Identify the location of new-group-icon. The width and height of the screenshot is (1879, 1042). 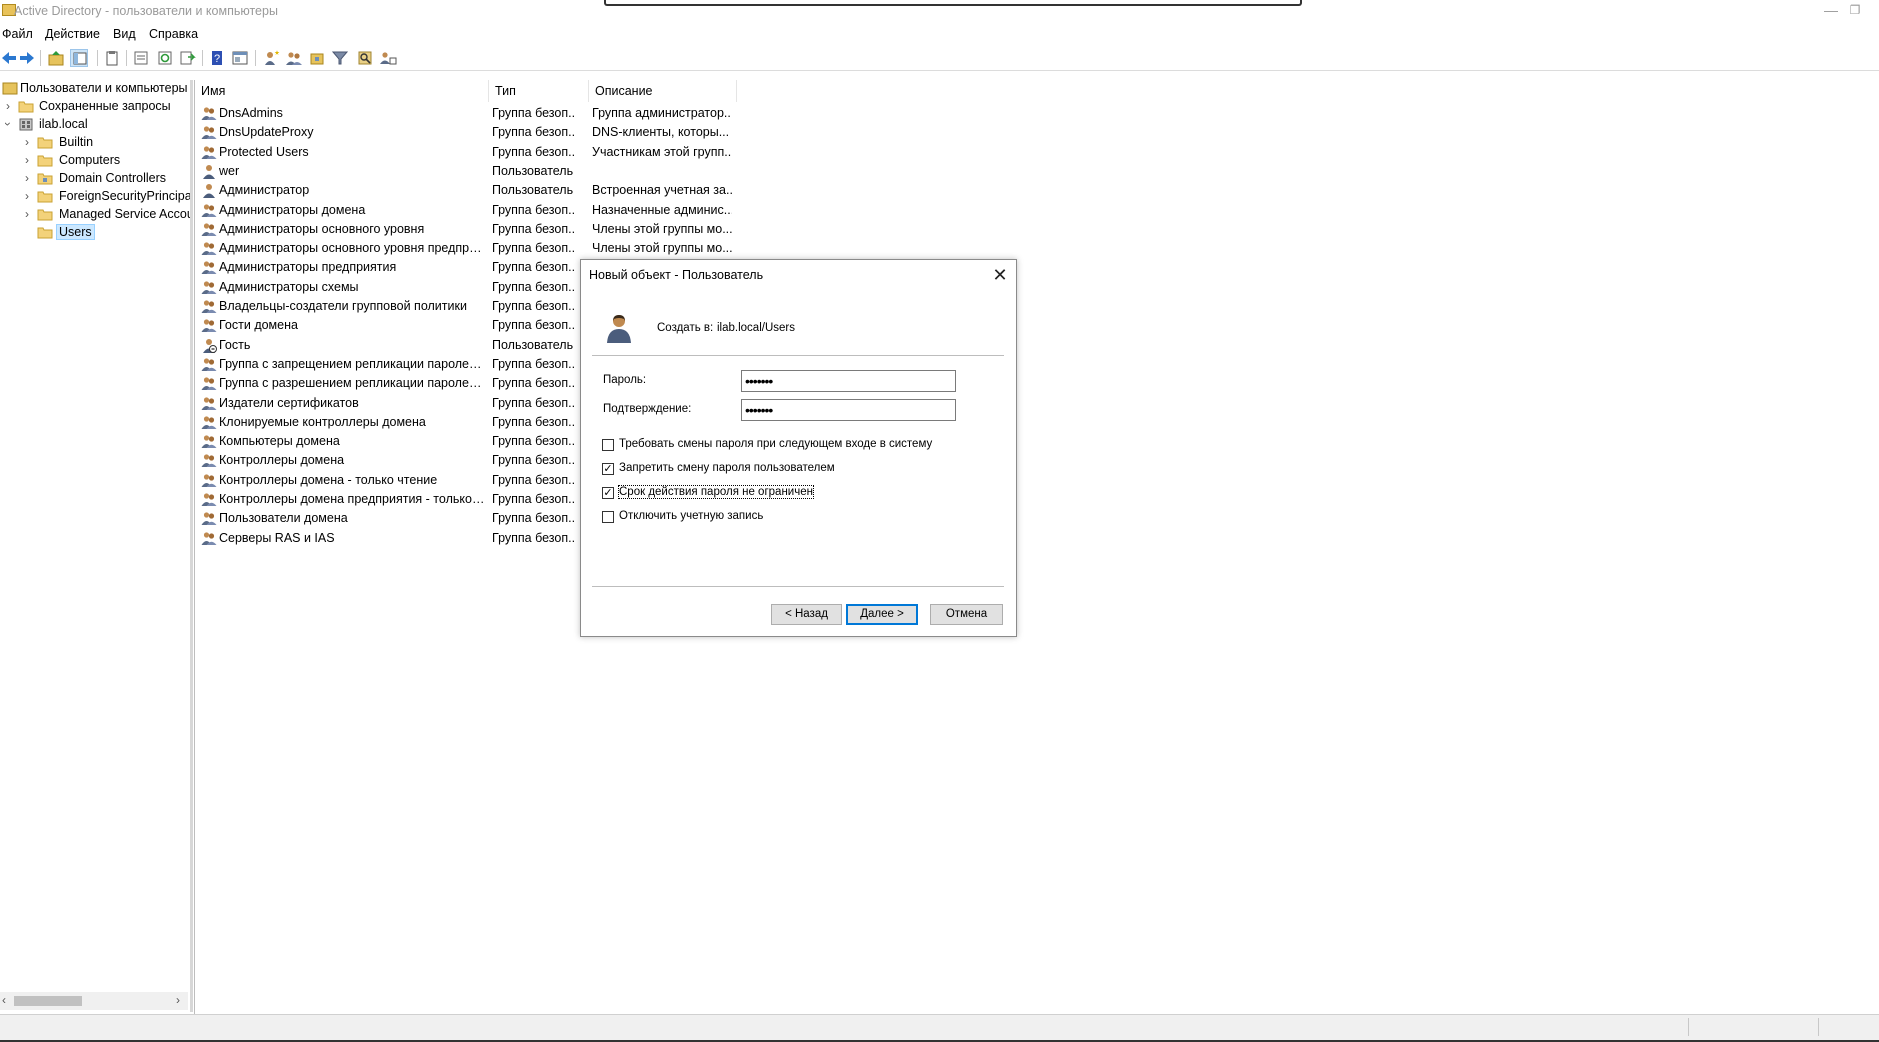
(294, 58).